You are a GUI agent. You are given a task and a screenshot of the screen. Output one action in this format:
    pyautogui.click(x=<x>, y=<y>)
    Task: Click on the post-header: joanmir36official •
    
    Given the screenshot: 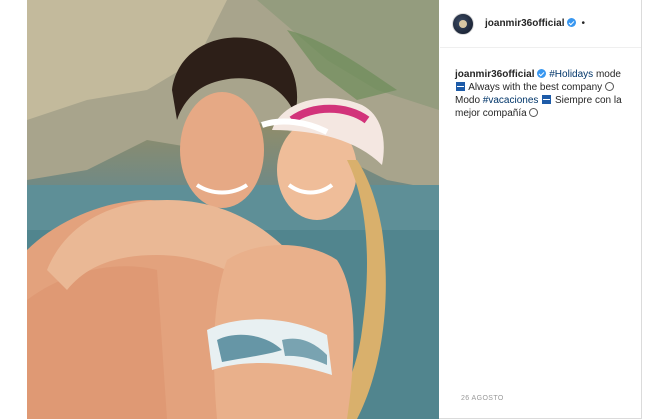 What is the action you would take?
    pyautogui.click(x=540, y=24)
    